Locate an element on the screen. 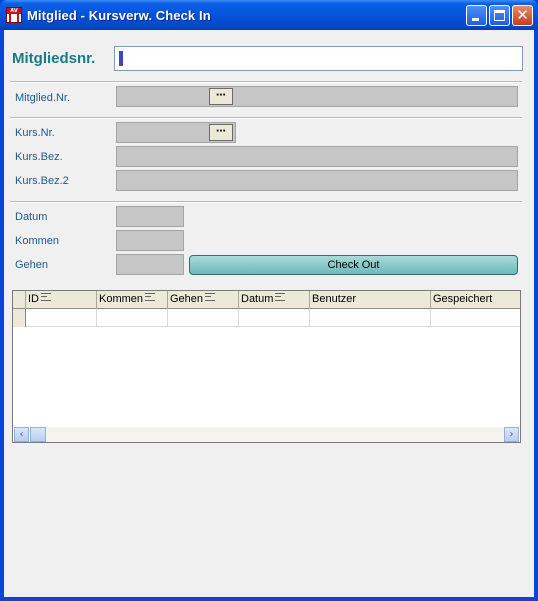 This screenshot has width=538, height=601. title-bar: AV Mitglied - Kursverw. Check In ✕ is located at coordinates (269, 15).